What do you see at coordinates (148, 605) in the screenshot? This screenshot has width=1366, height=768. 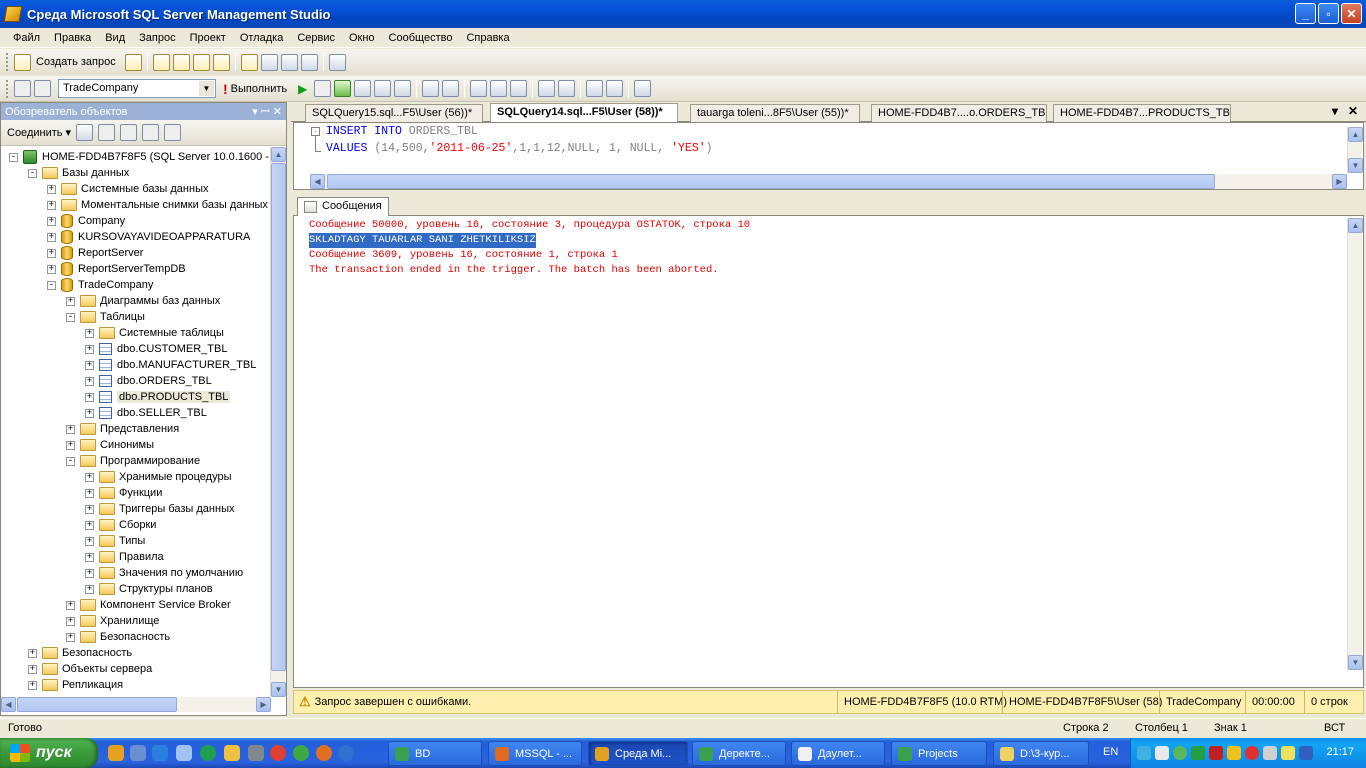 I see `tree-node-service-broker: + Компонент Service Broker` at bounding box center [148, 605].